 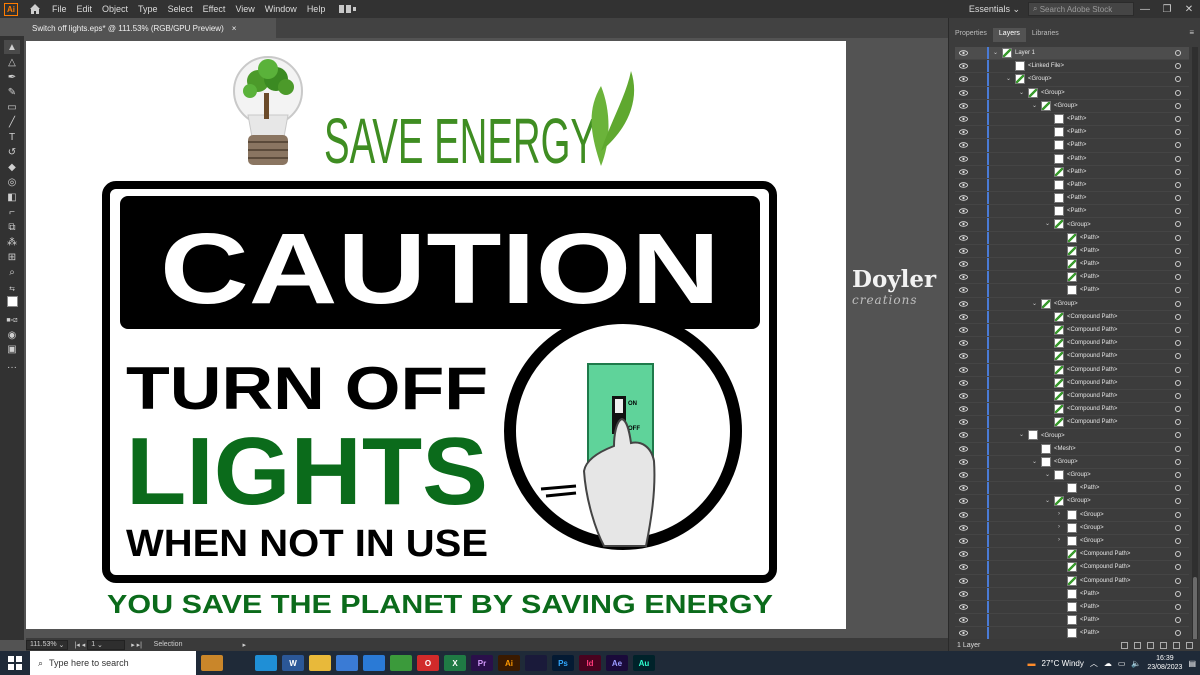 What do you see at coordinates (1009, 35) in the screenshot?
I see `tab-layers: Layers` at bounding box center [1009, 35].